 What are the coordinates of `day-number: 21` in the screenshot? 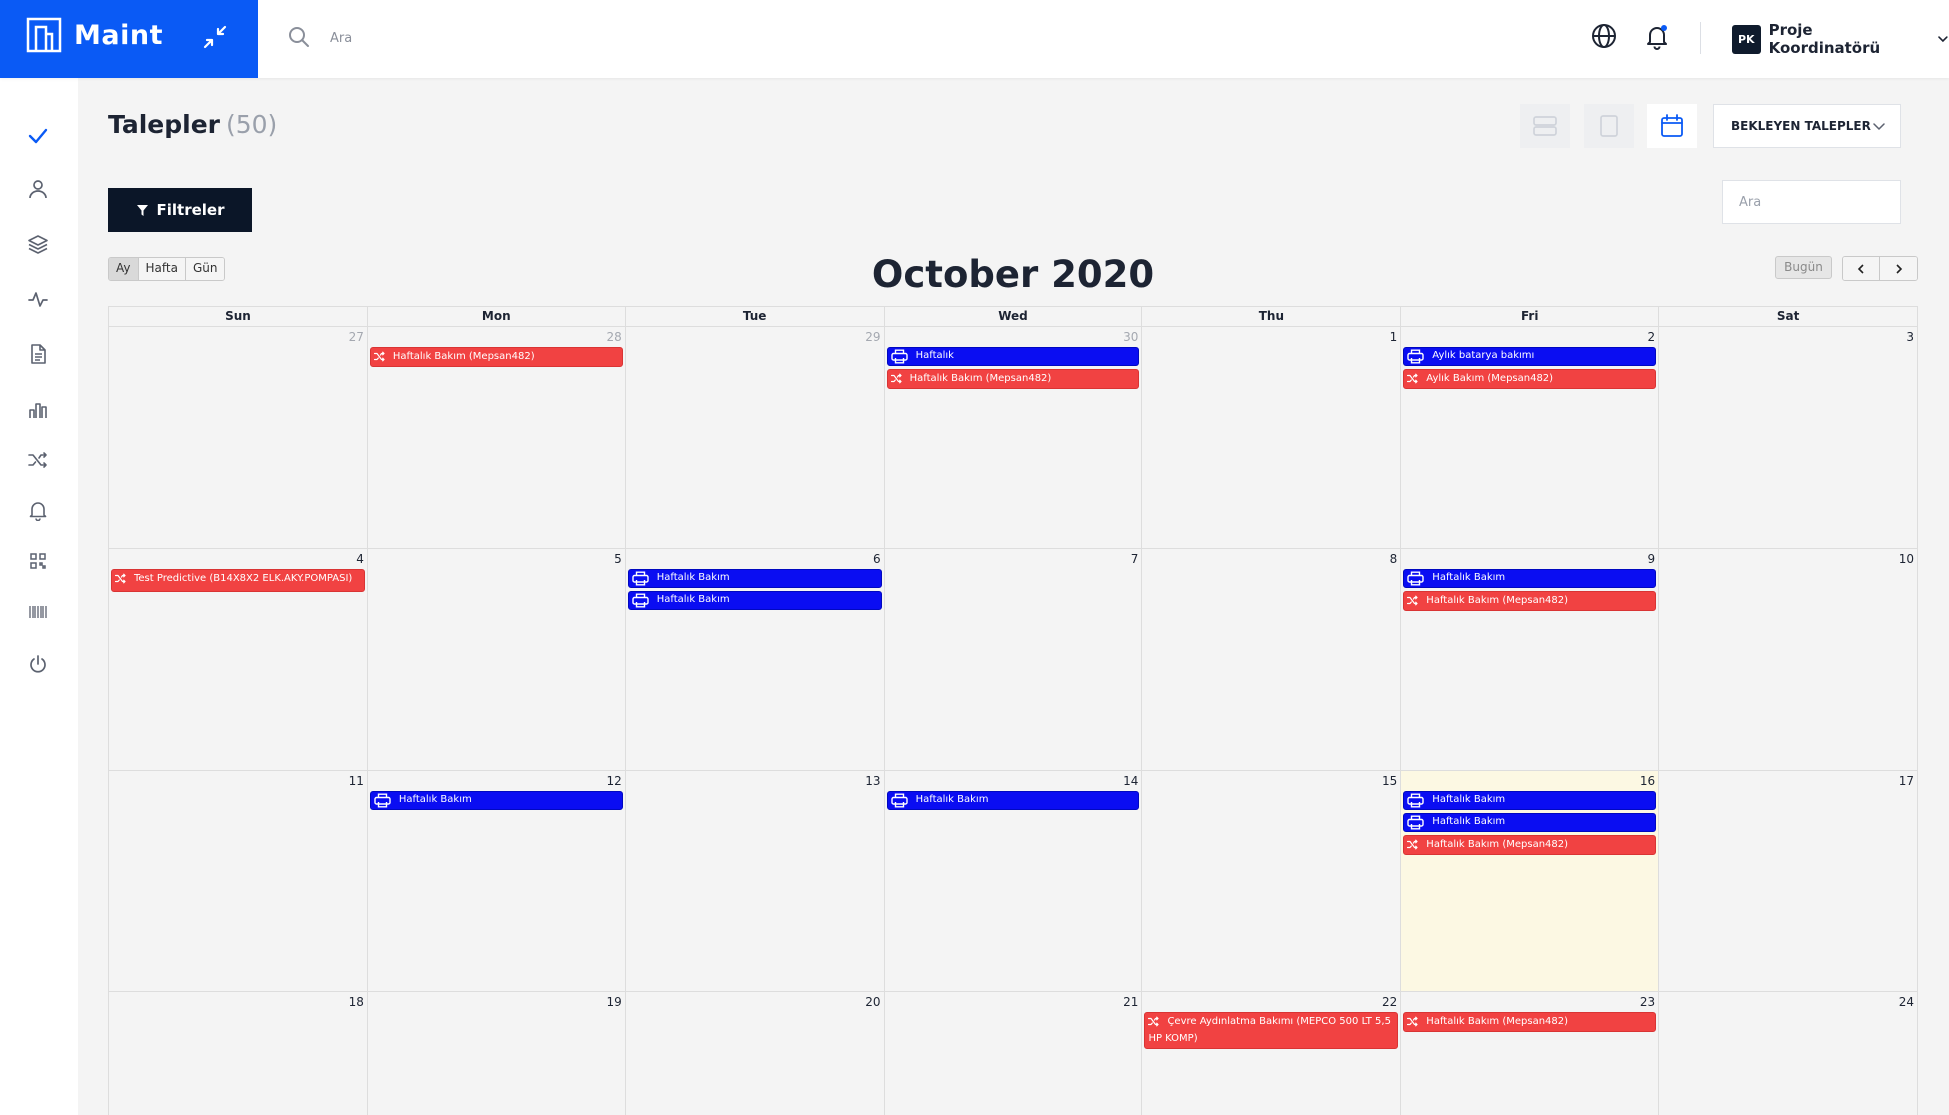 It's located at (1130, 1002).